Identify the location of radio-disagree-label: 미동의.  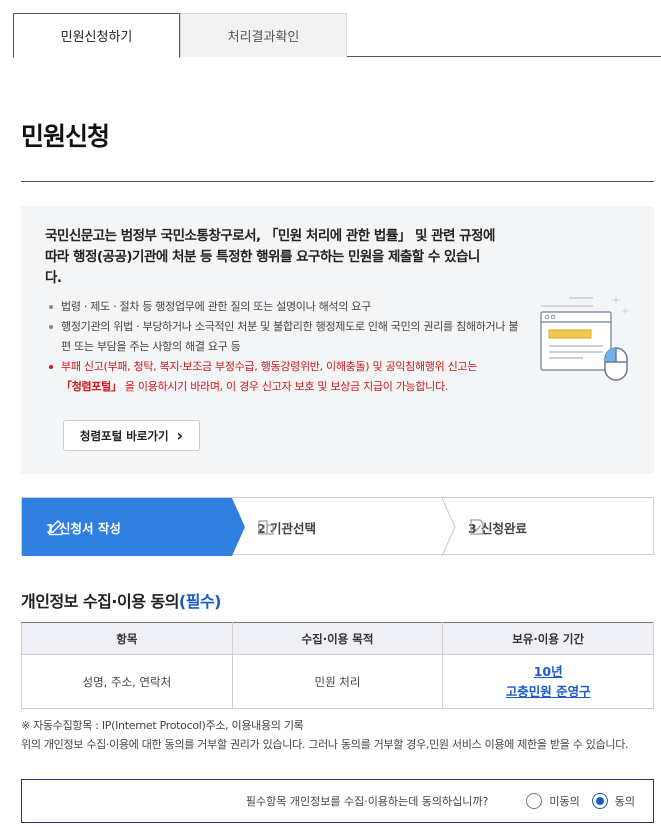
(564, 801).